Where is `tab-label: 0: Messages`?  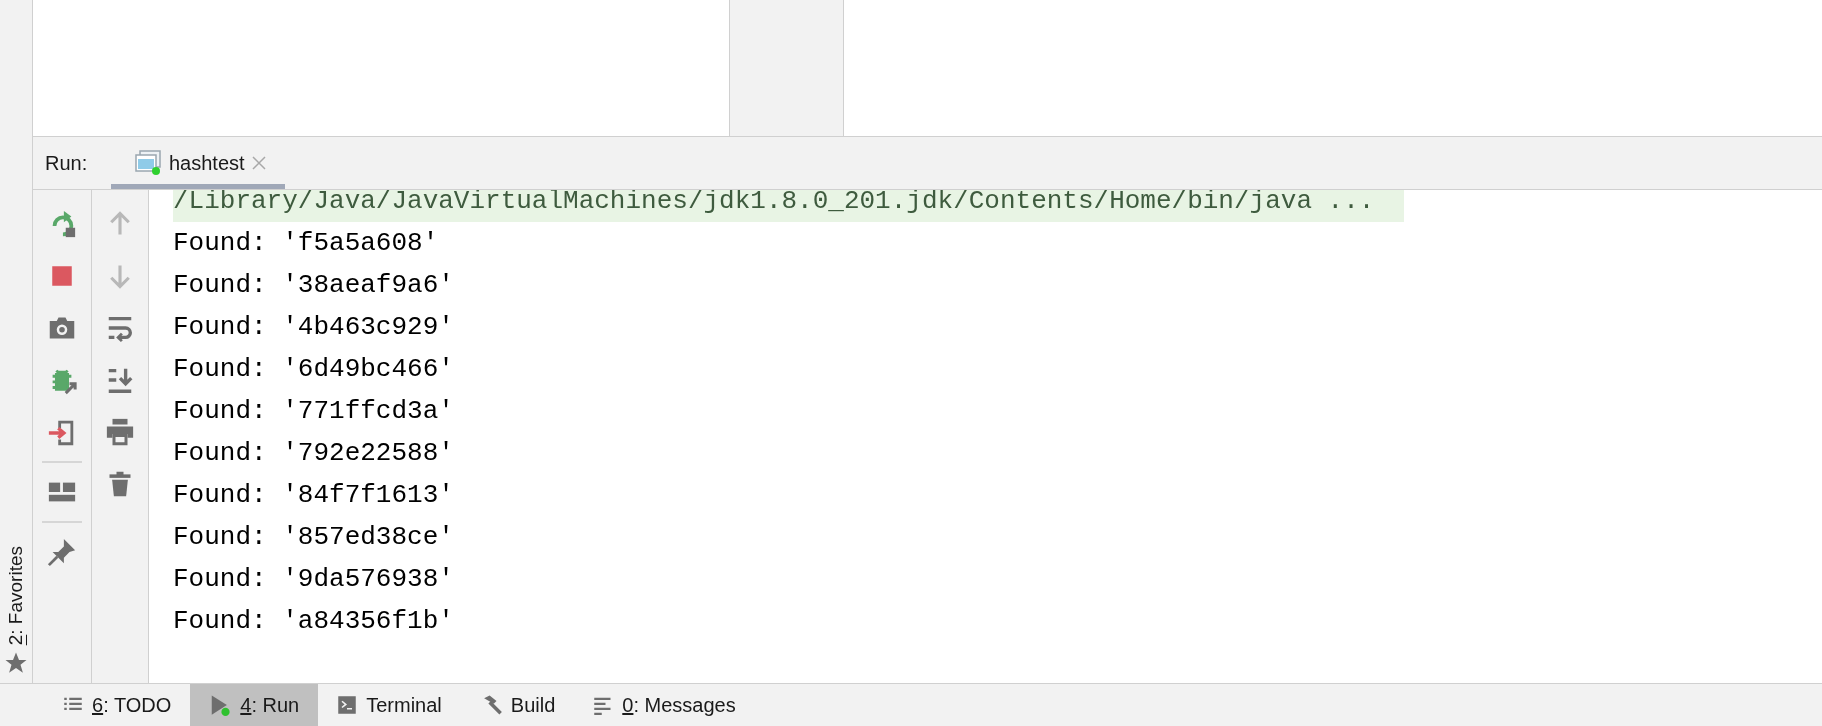
tab-label: 0: Messages is located at coordinates (679, 705).